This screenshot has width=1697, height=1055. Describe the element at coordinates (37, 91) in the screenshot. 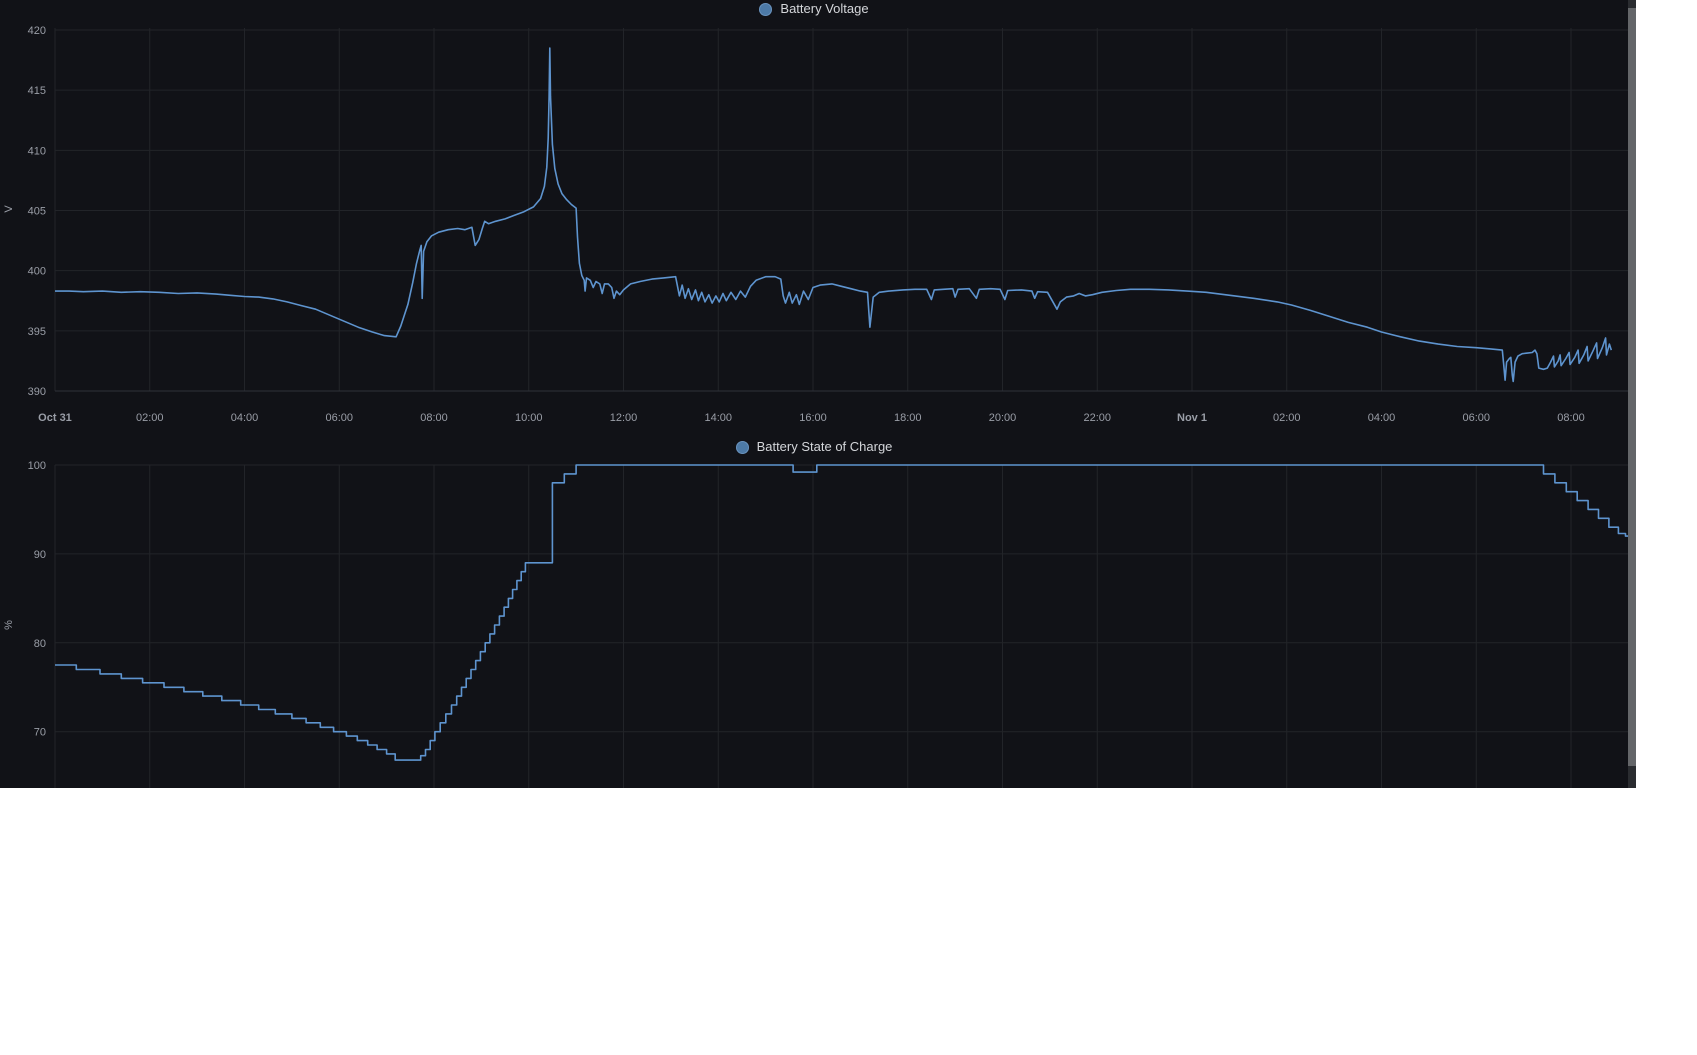

I see `y-tick-label: 415` at that location.